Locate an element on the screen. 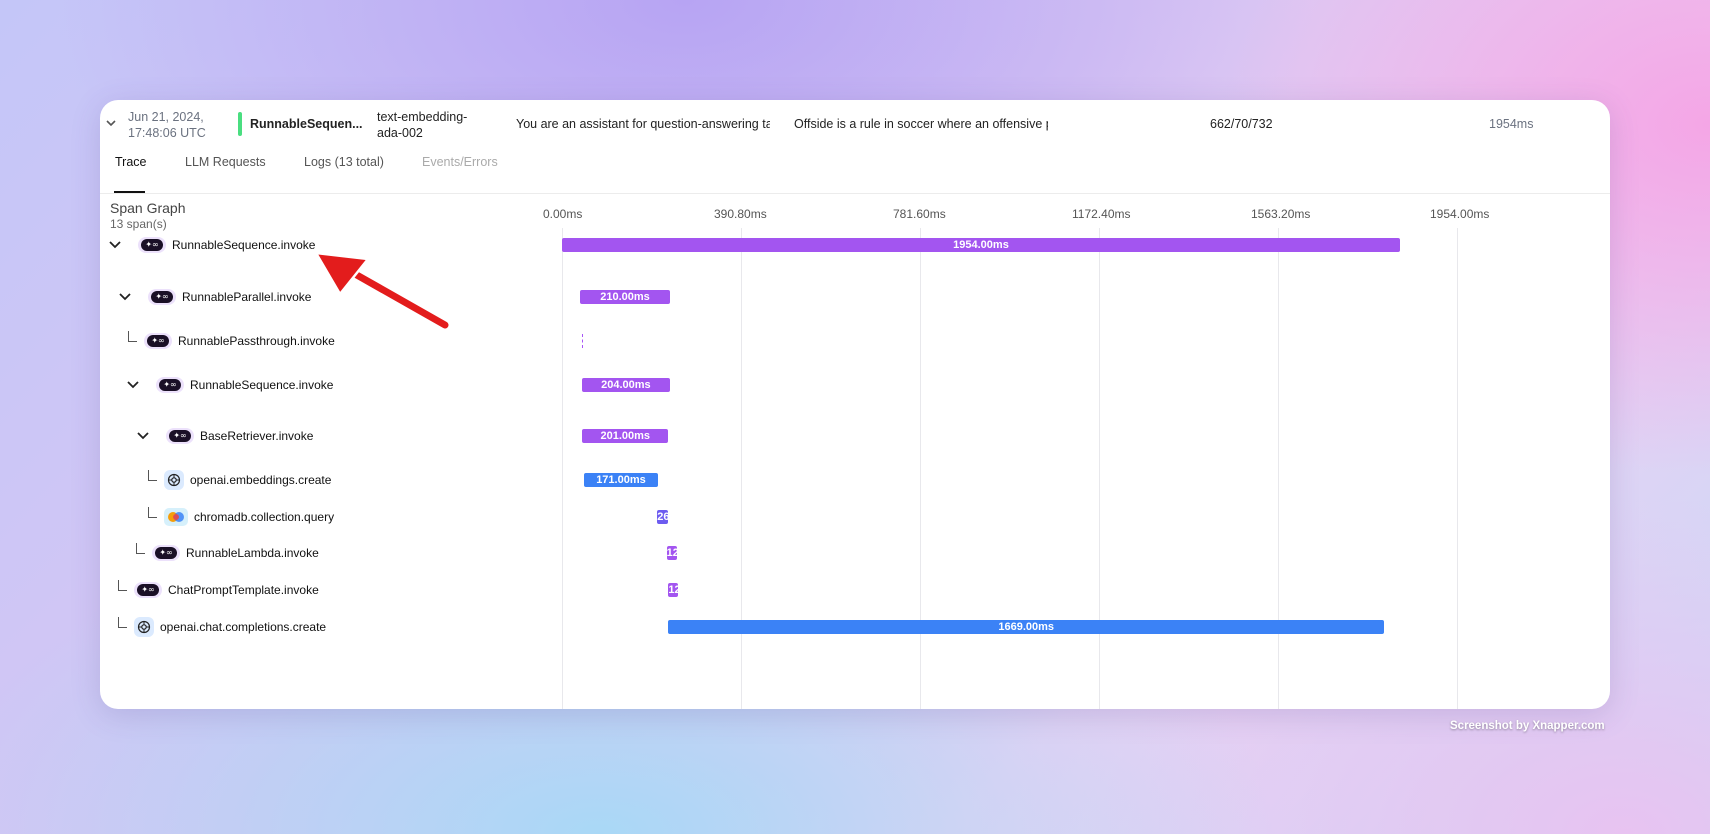 Image resolution: width=1710 pixels, height=834 pixels. axis-tick-label: 0.00ms is located at coordinates (563, 214).